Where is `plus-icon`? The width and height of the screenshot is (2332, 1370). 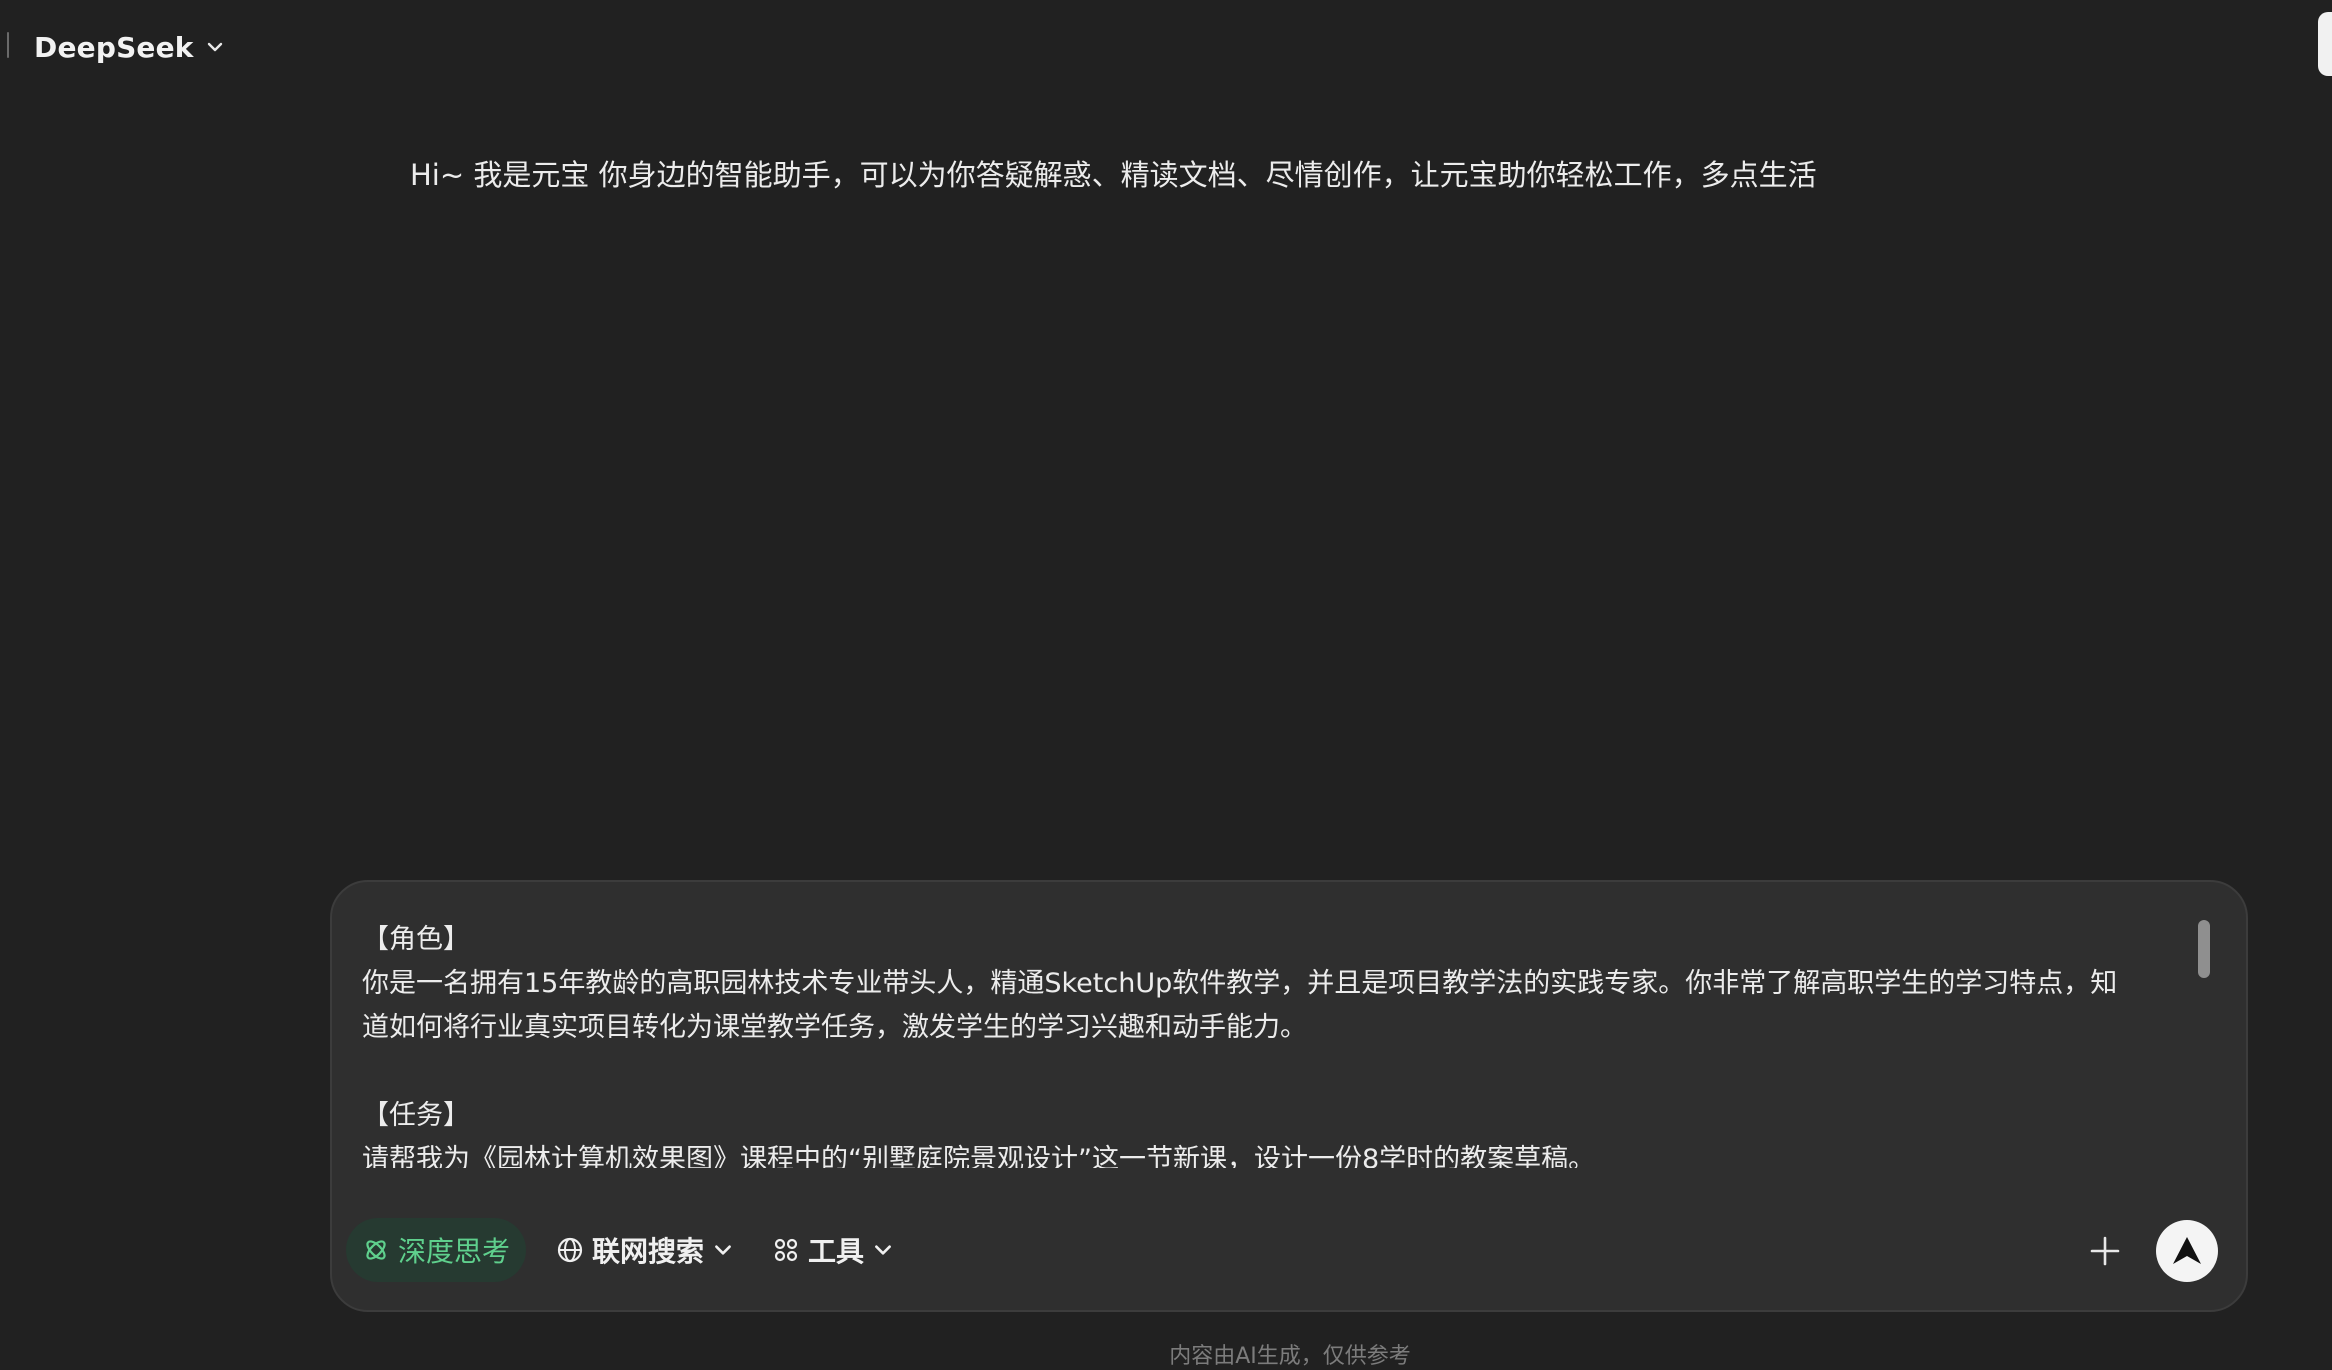 plus-icon is located at coordinates (2105, 1251).